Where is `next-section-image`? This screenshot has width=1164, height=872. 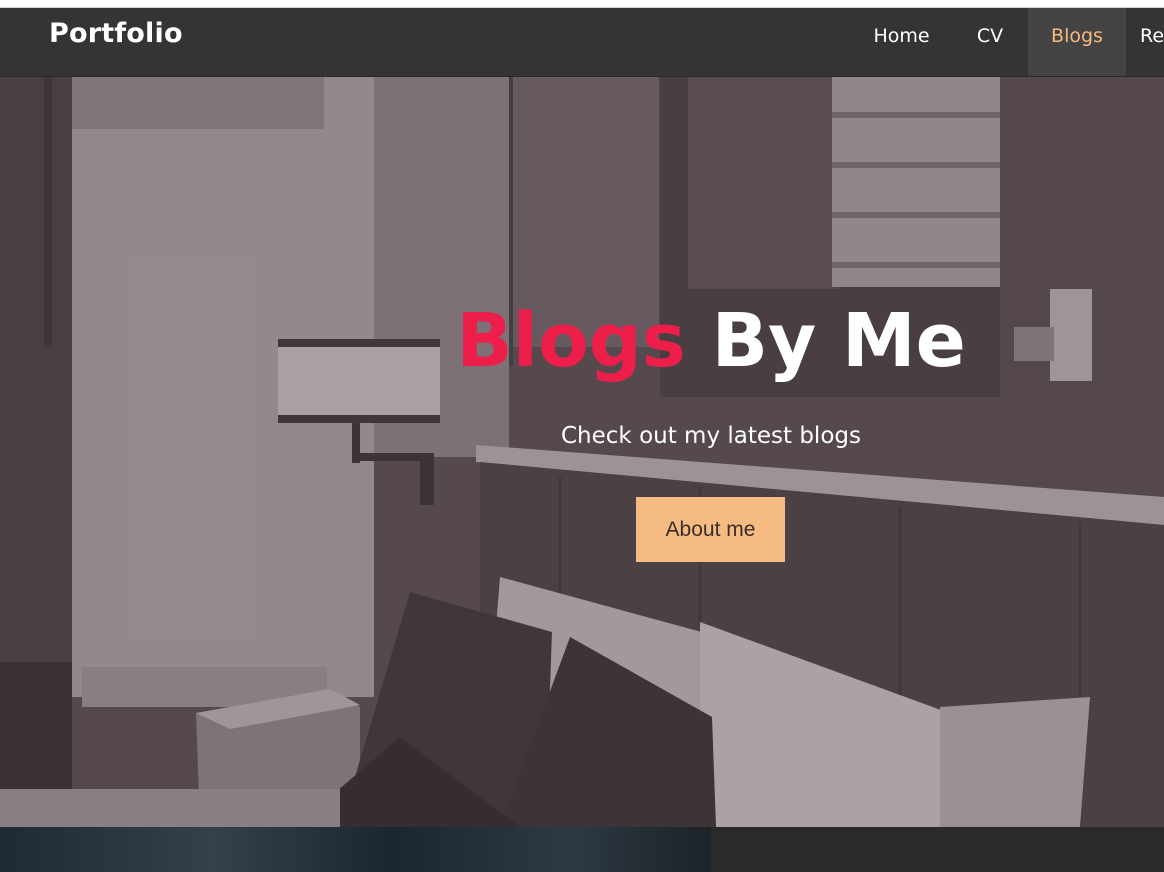
next-section-image is located at coordinates (355, 849).